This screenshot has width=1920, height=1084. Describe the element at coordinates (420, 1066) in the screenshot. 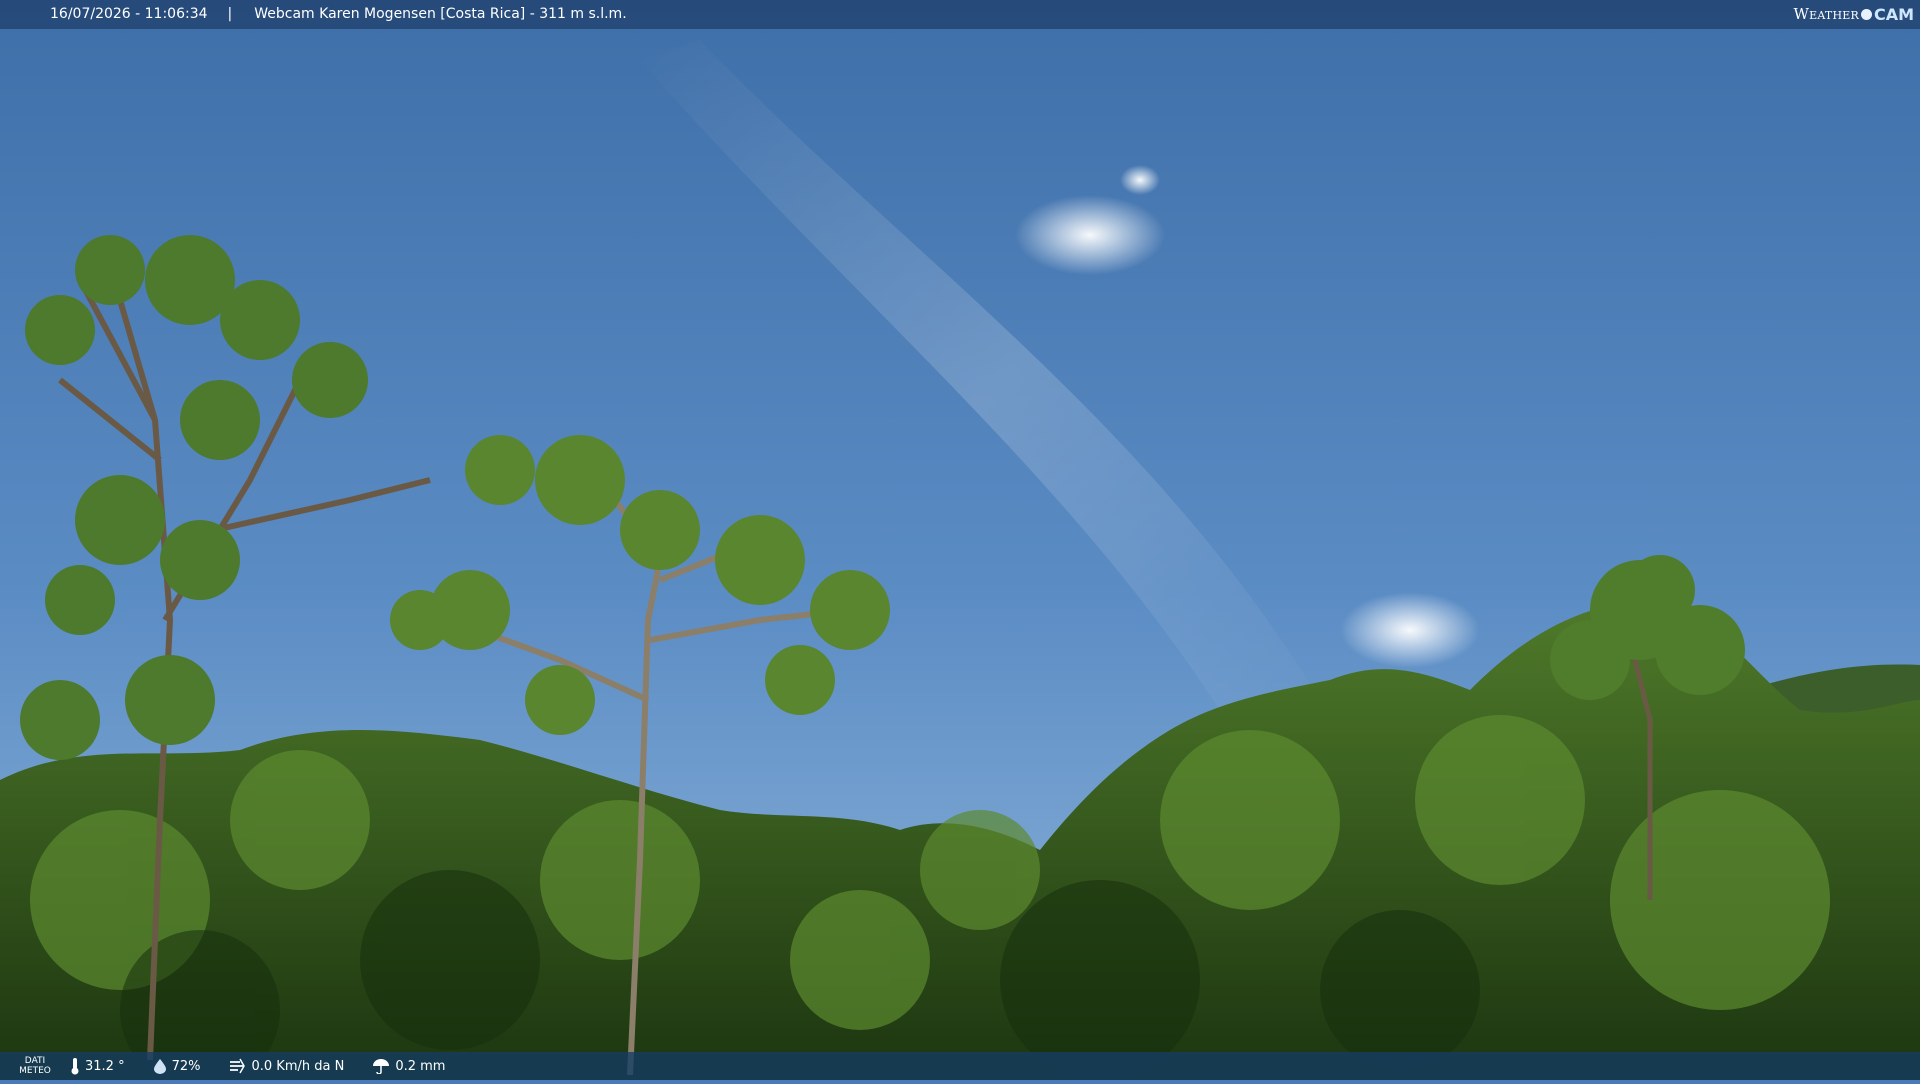

I see `rain-value: 0.2 mm` at that location.